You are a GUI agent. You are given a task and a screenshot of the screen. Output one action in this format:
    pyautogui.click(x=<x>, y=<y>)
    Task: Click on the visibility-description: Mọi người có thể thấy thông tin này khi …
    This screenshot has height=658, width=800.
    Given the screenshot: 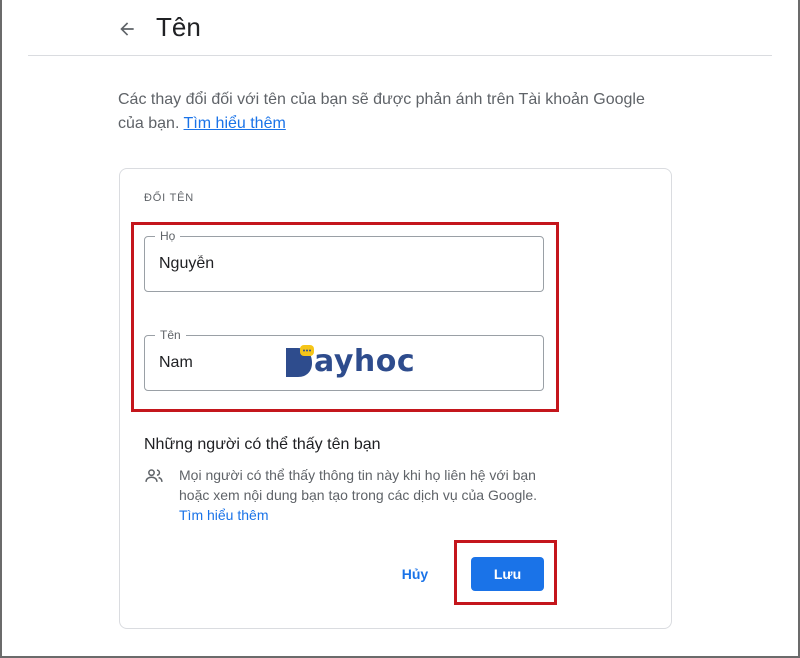 What is the action you would take?
    pyautogui.click(x=369, y=495)
    